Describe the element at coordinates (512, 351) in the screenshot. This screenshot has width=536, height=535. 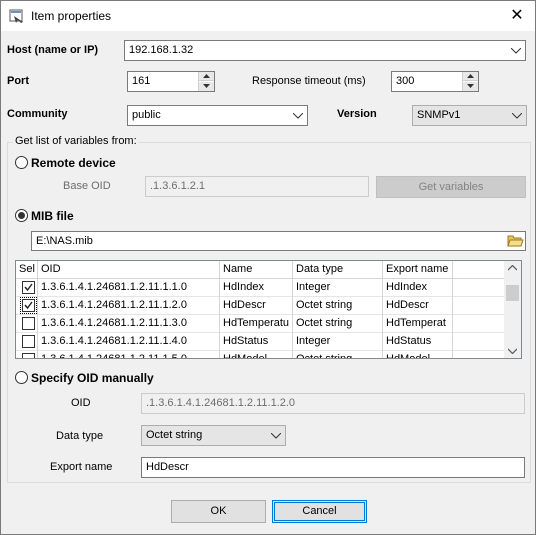
I see `scroll-down-icon` at that location.